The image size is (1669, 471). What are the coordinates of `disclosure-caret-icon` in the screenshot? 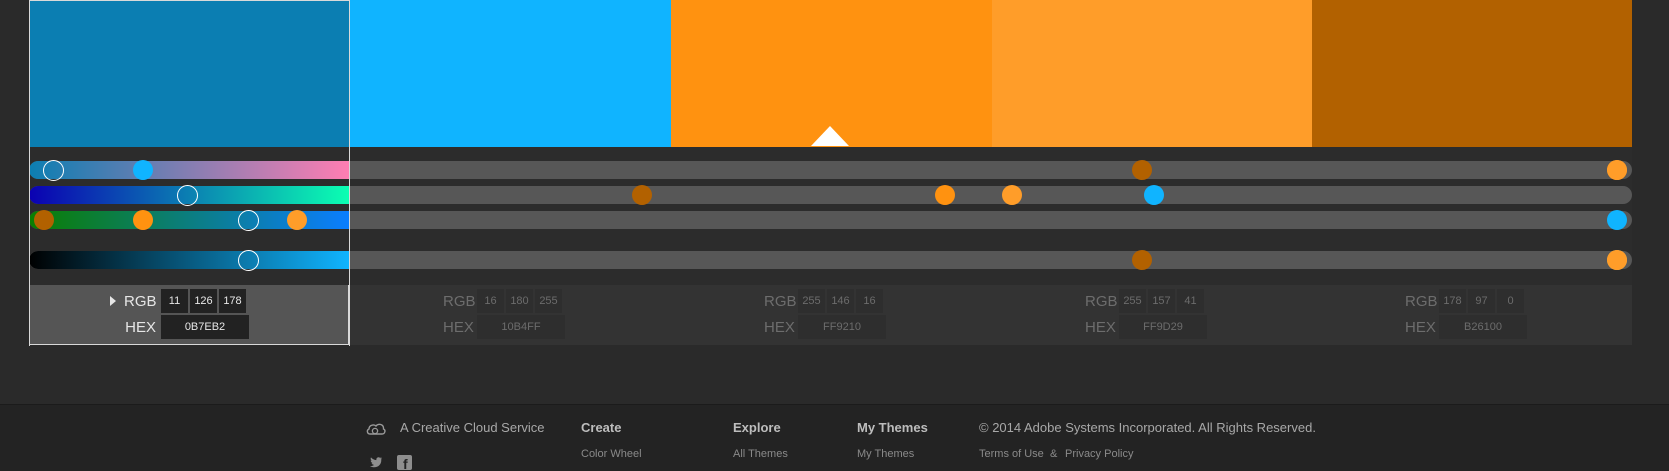 It's located at (113, 301).